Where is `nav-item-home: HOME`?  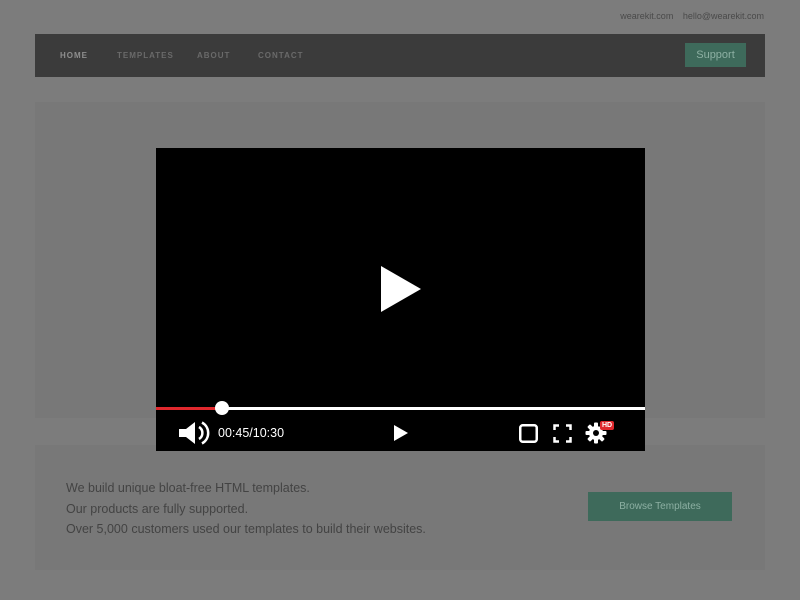 nav-item-home: HOME is located at coordinates (74, 55).